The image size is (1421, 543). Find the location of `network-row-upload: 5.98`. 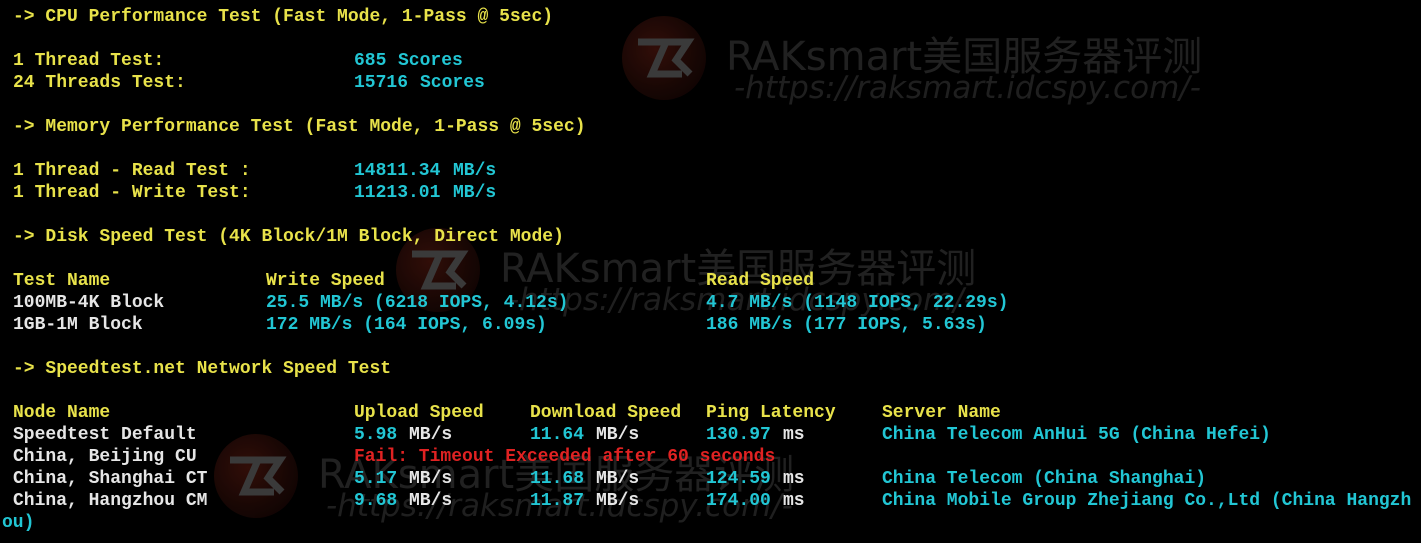

network-row-upload: 5.98 is located at coordinates (376, 435).